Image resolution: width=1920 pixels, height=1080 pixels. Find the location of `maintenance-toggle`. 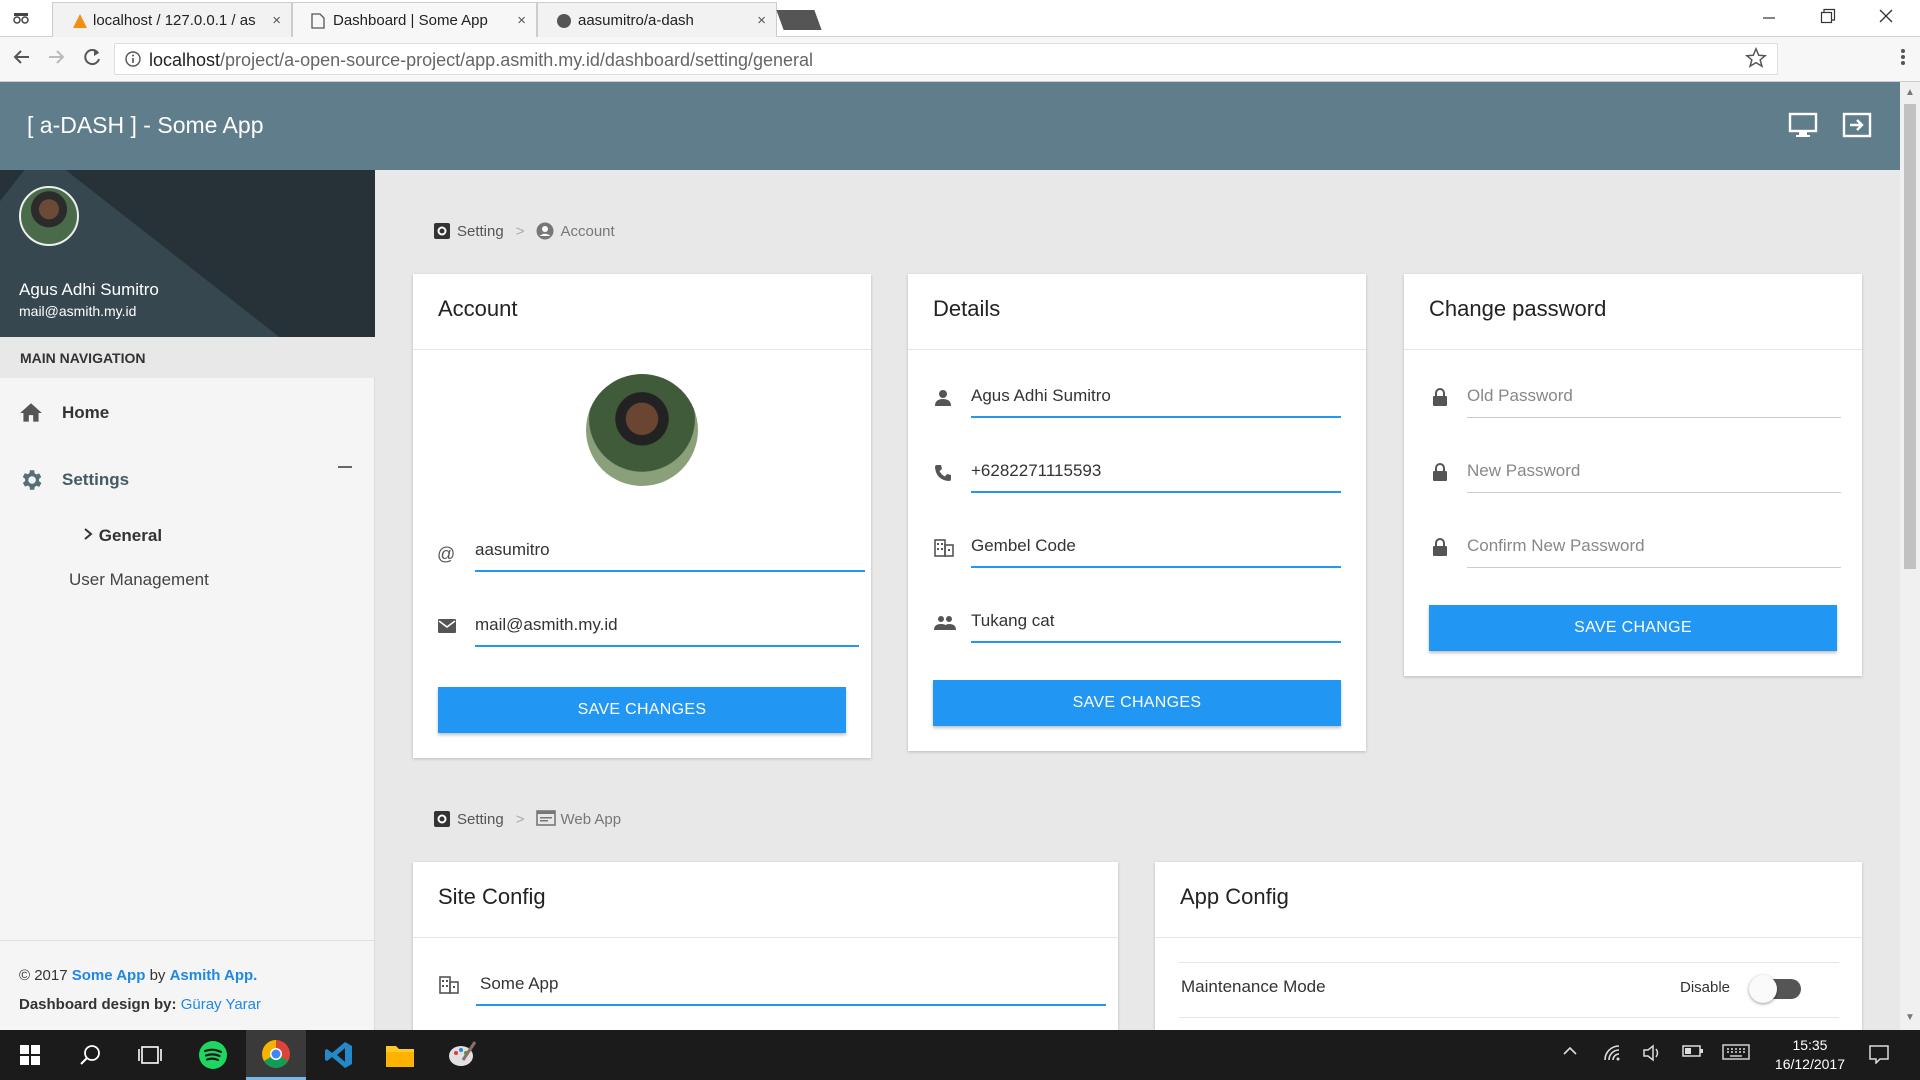

maintenance-toggle is located at coordinates (1775, 989).